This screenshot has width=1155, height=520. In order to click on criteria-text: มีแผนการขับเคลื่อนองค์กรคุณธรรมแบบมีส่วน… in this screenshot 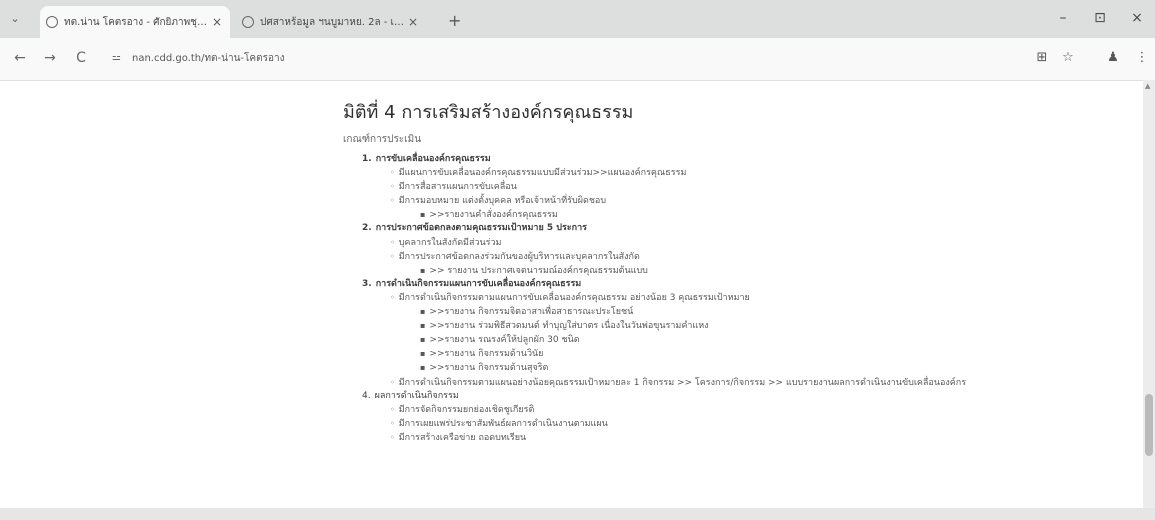, I will do `click(542, 173)`.